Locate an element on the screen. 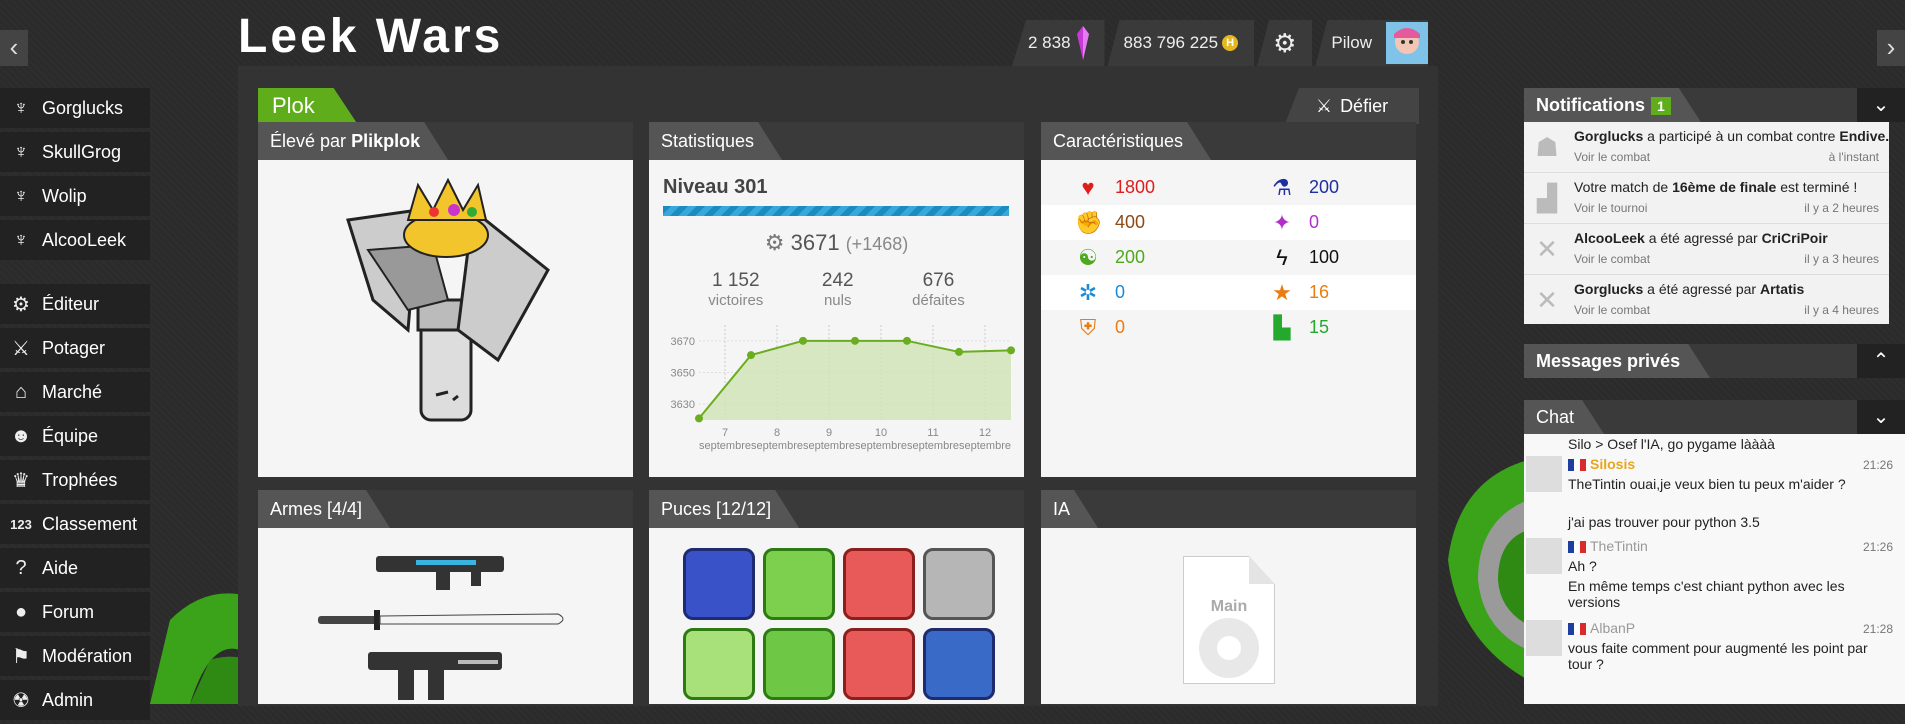  characteristic-value: 100 is located at coordinates (1324, 257).